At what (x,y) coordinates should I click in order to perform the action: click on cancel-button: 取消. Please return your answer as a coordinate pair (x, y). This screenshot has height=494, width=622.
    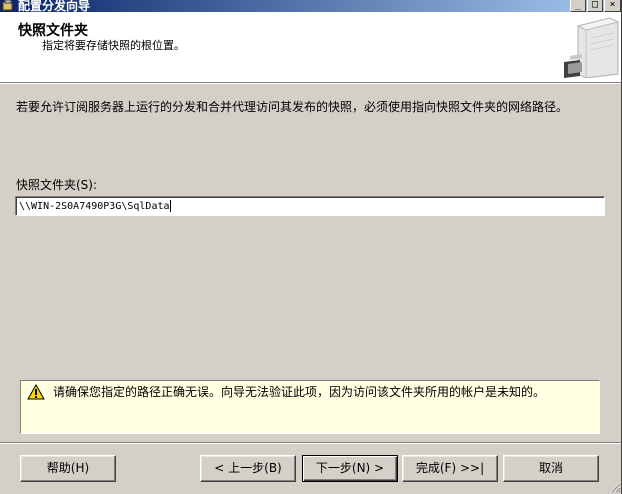
    Looking at the image, I should click on (551, 468).